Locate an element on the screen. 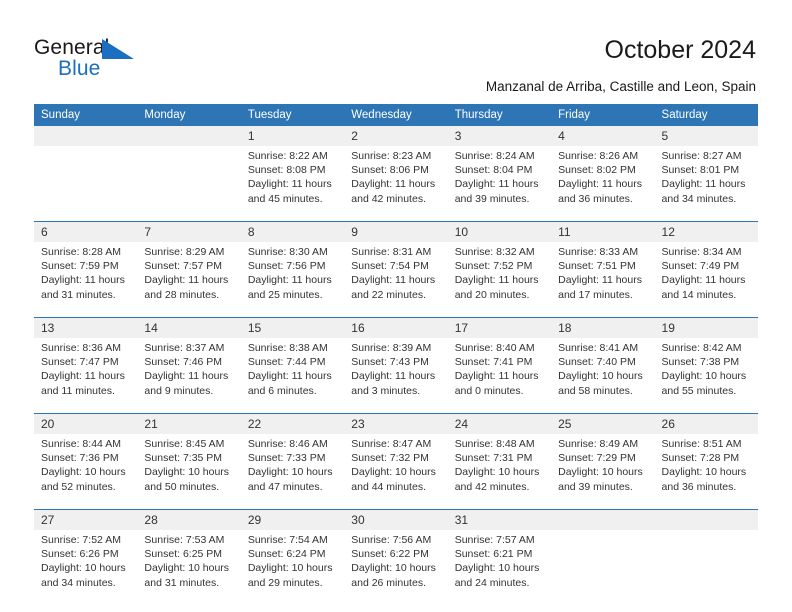  day-number-9: 9 is located at coordinates (396, 231).